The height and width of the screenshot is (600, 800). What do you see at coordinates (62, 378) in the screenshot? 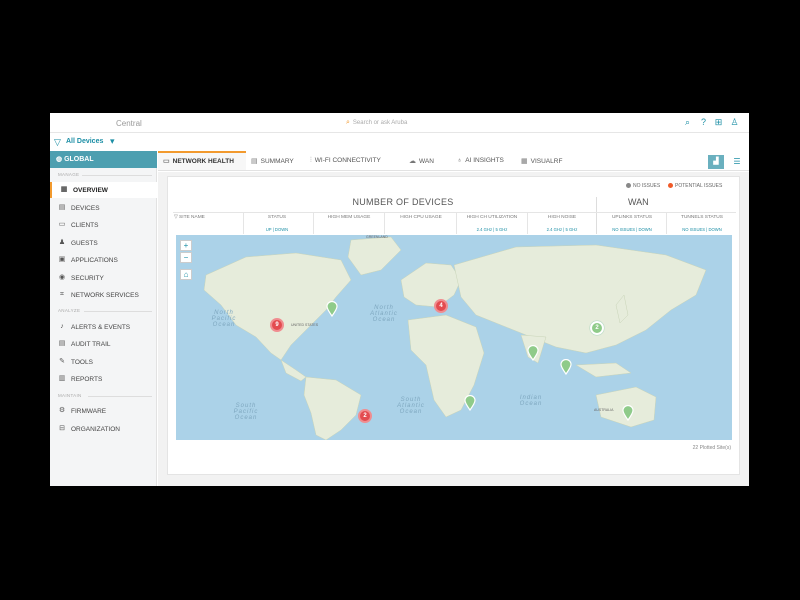
I see `reports-icon: ▥` at bounding box center [62, 378].